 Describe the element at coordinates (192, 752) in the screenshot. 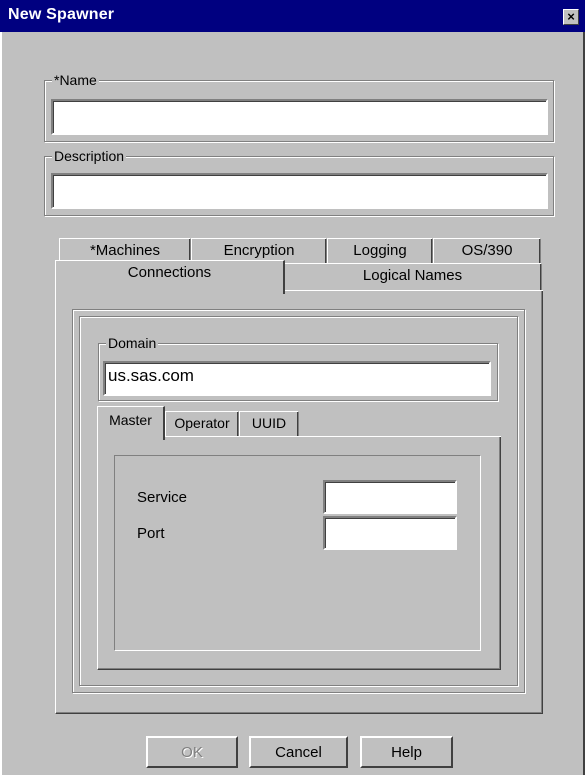

I see `ok-button: OK` at that location.